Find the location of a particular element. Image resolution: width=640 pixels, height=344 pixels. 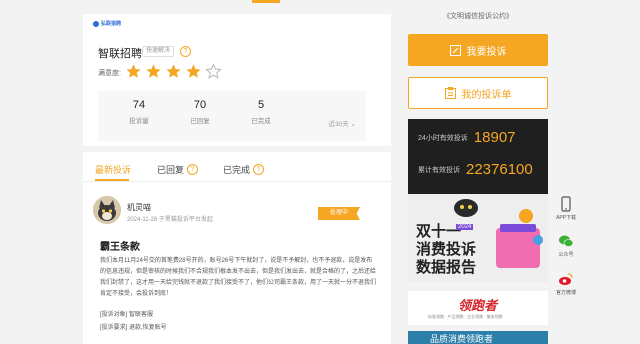

stat-complaints: 74 投诉量 is located at coordinates (139, 112).